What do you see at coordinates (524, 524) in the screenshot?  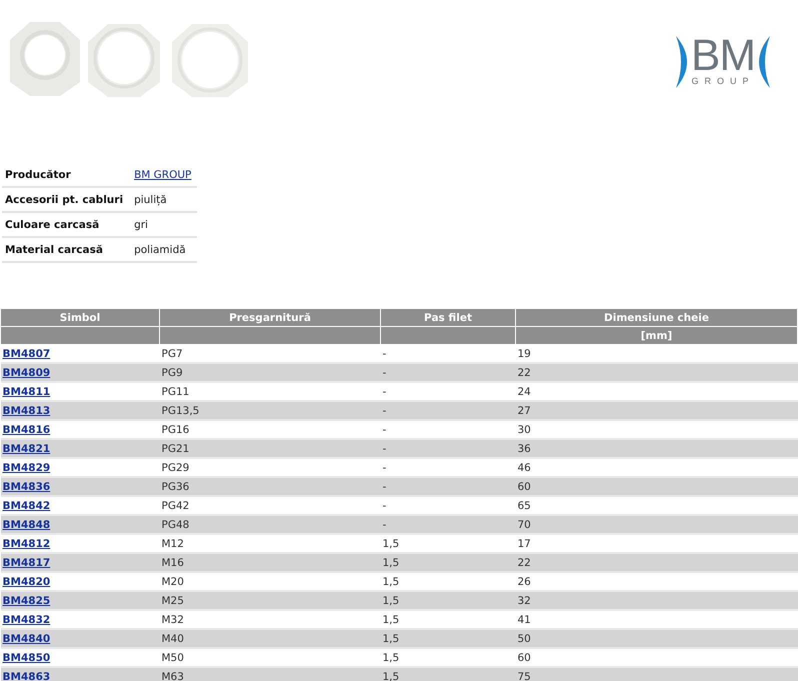 I see `table-cell: 70` at bounding box center [524, 524].